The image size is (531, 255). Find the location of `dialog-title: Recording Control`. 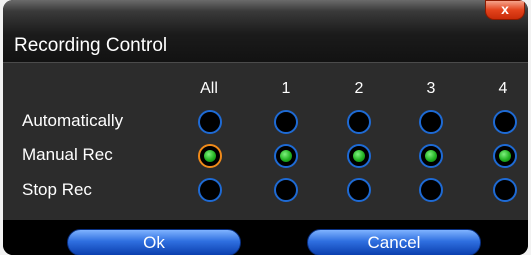

dialog-title: Recording Control is located at coordinates (91, 45).